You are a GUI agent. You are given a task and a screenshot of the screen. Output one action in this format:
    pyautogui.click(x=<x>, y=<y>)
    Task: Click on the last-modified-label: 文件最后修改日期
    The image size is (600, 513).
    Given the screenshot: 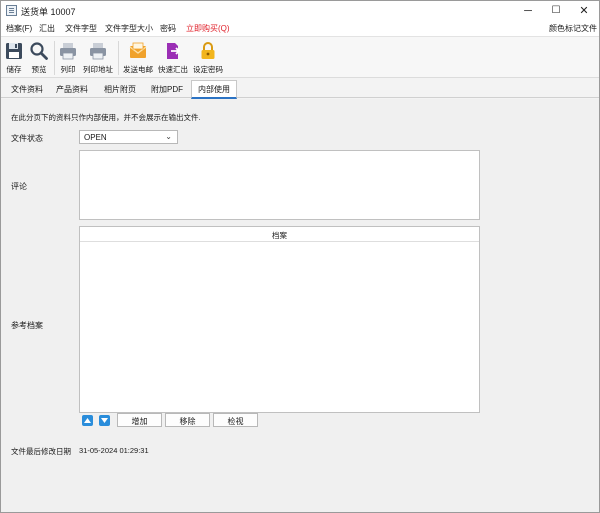 What is the action you would take?
    pyautogui.click(x=41, y=451)
    